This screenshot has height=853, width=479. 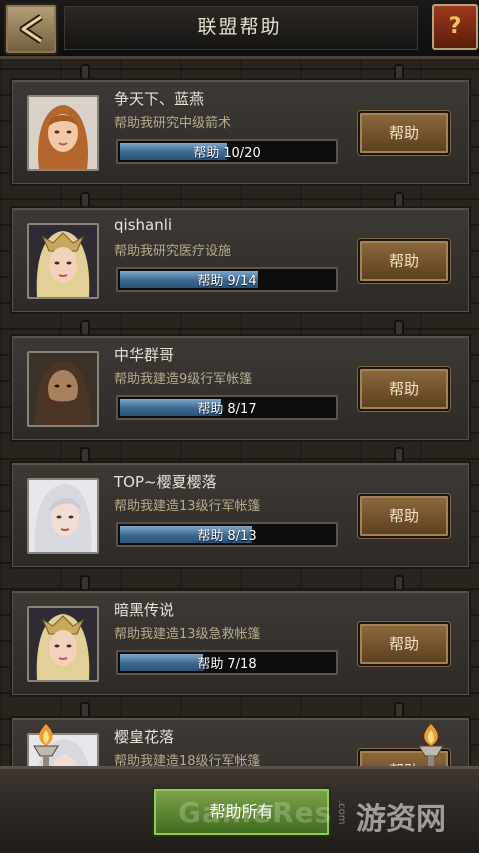 I want to click on request-task: 帮助我研究医疗设施, so click(x=173, y=251).